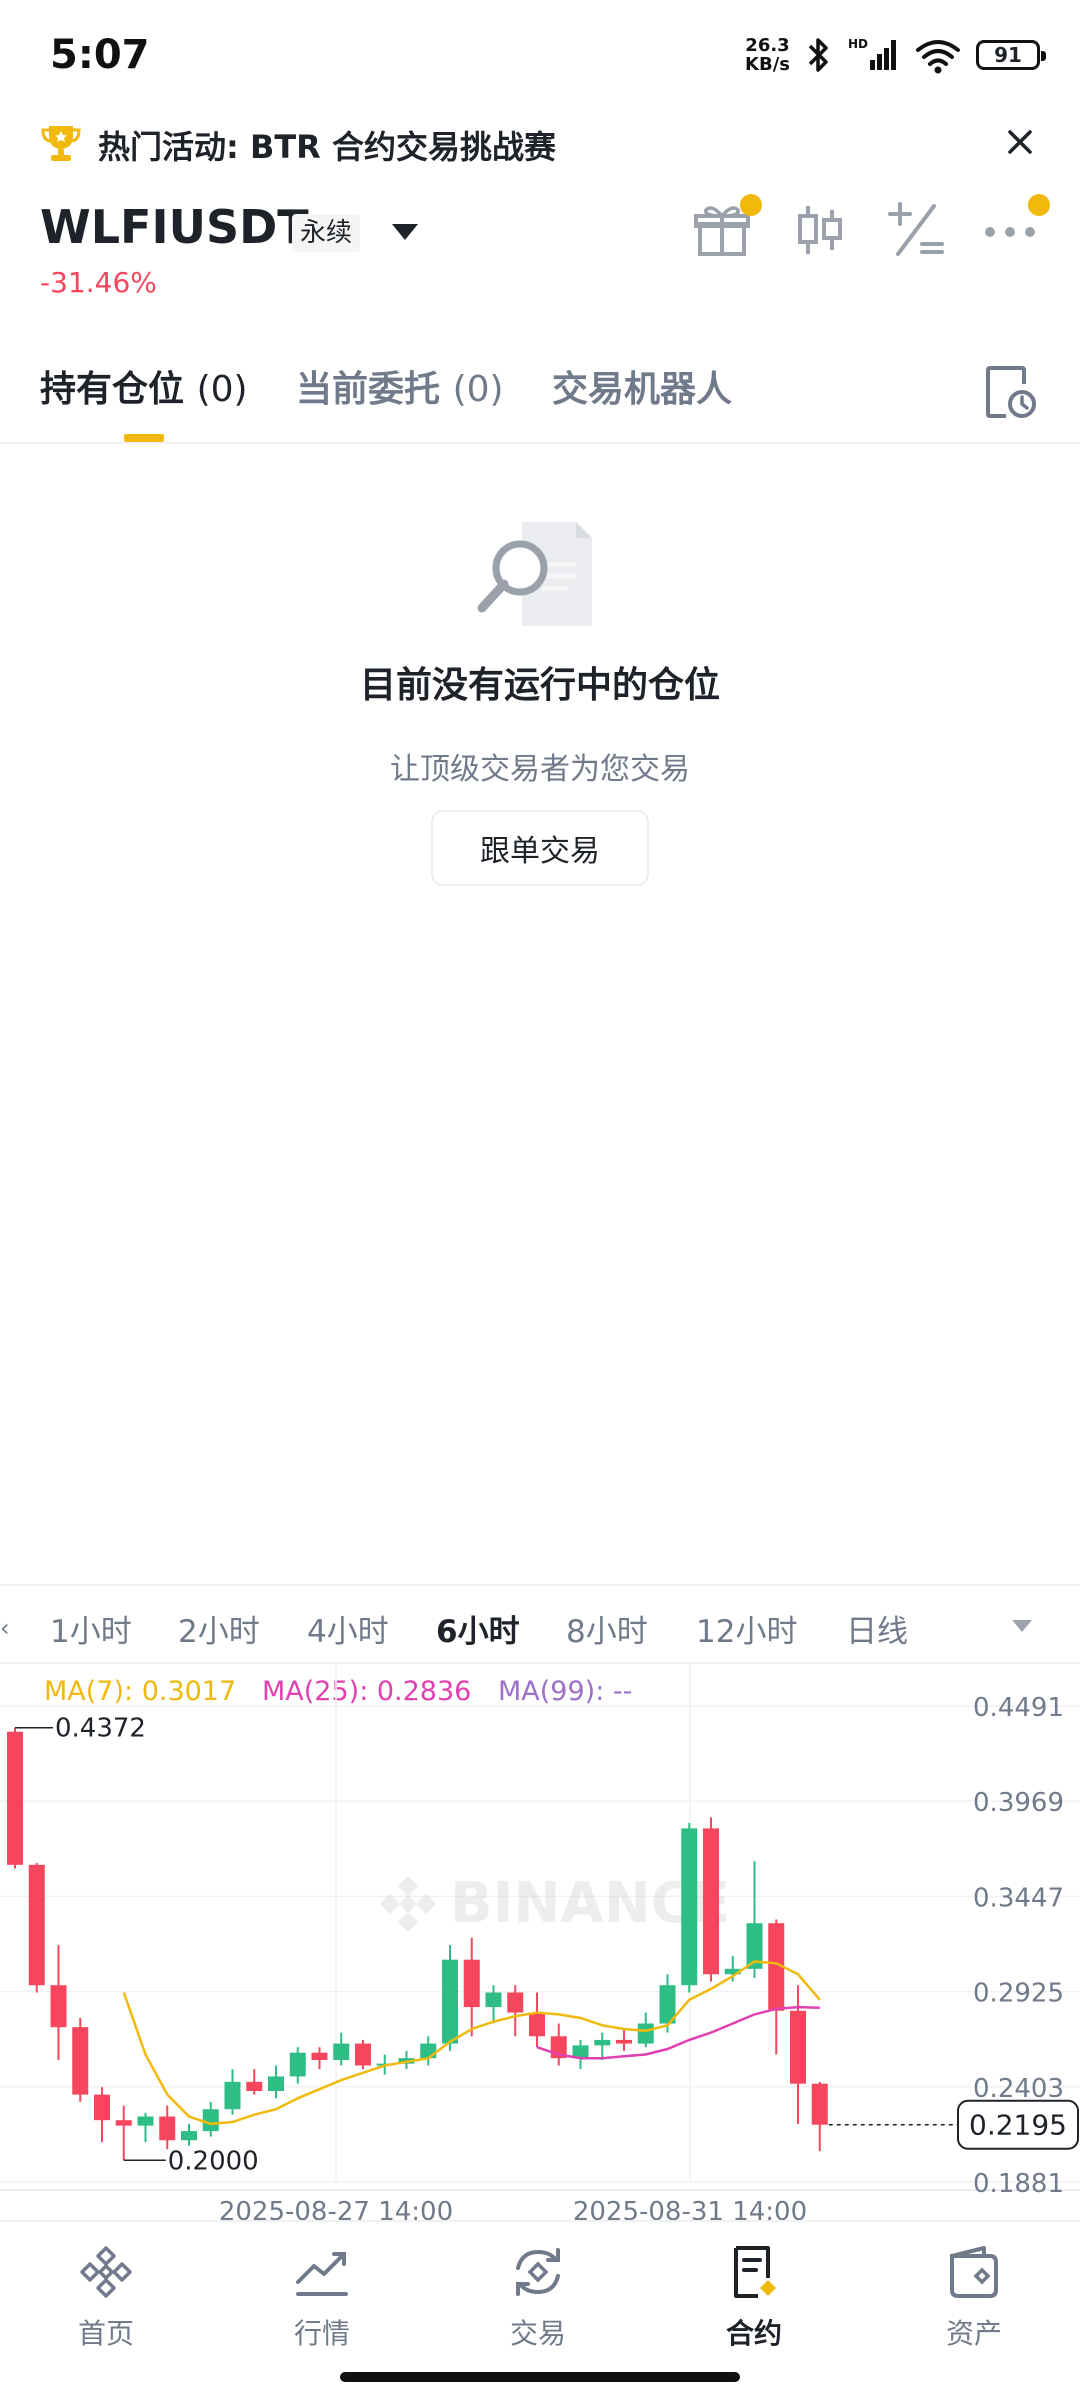 The height and width of the screenshot is (2400, 1080). What do you see at coordinates (938, 57) in the screenshot?
I see `wifi-icon` at bounding box center [938, 57].